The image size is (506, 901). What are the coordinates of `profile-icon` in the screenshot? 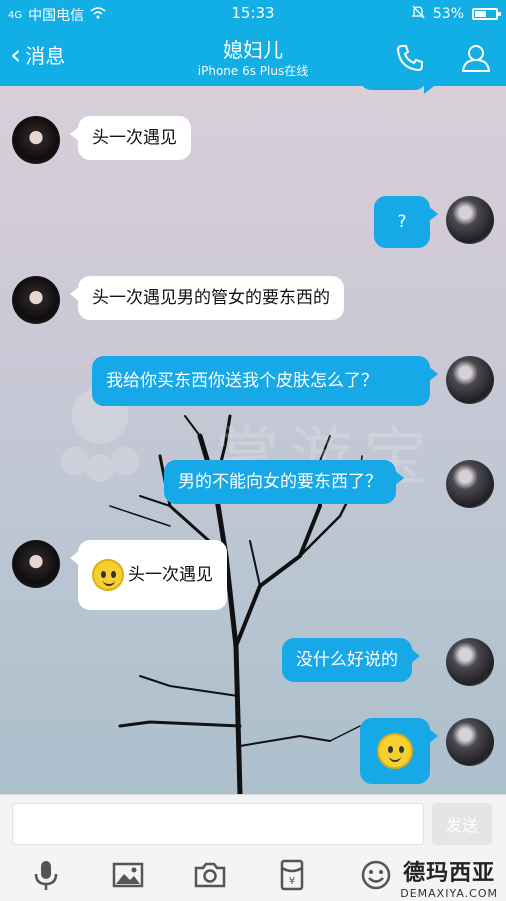 It's located at (476, 60).